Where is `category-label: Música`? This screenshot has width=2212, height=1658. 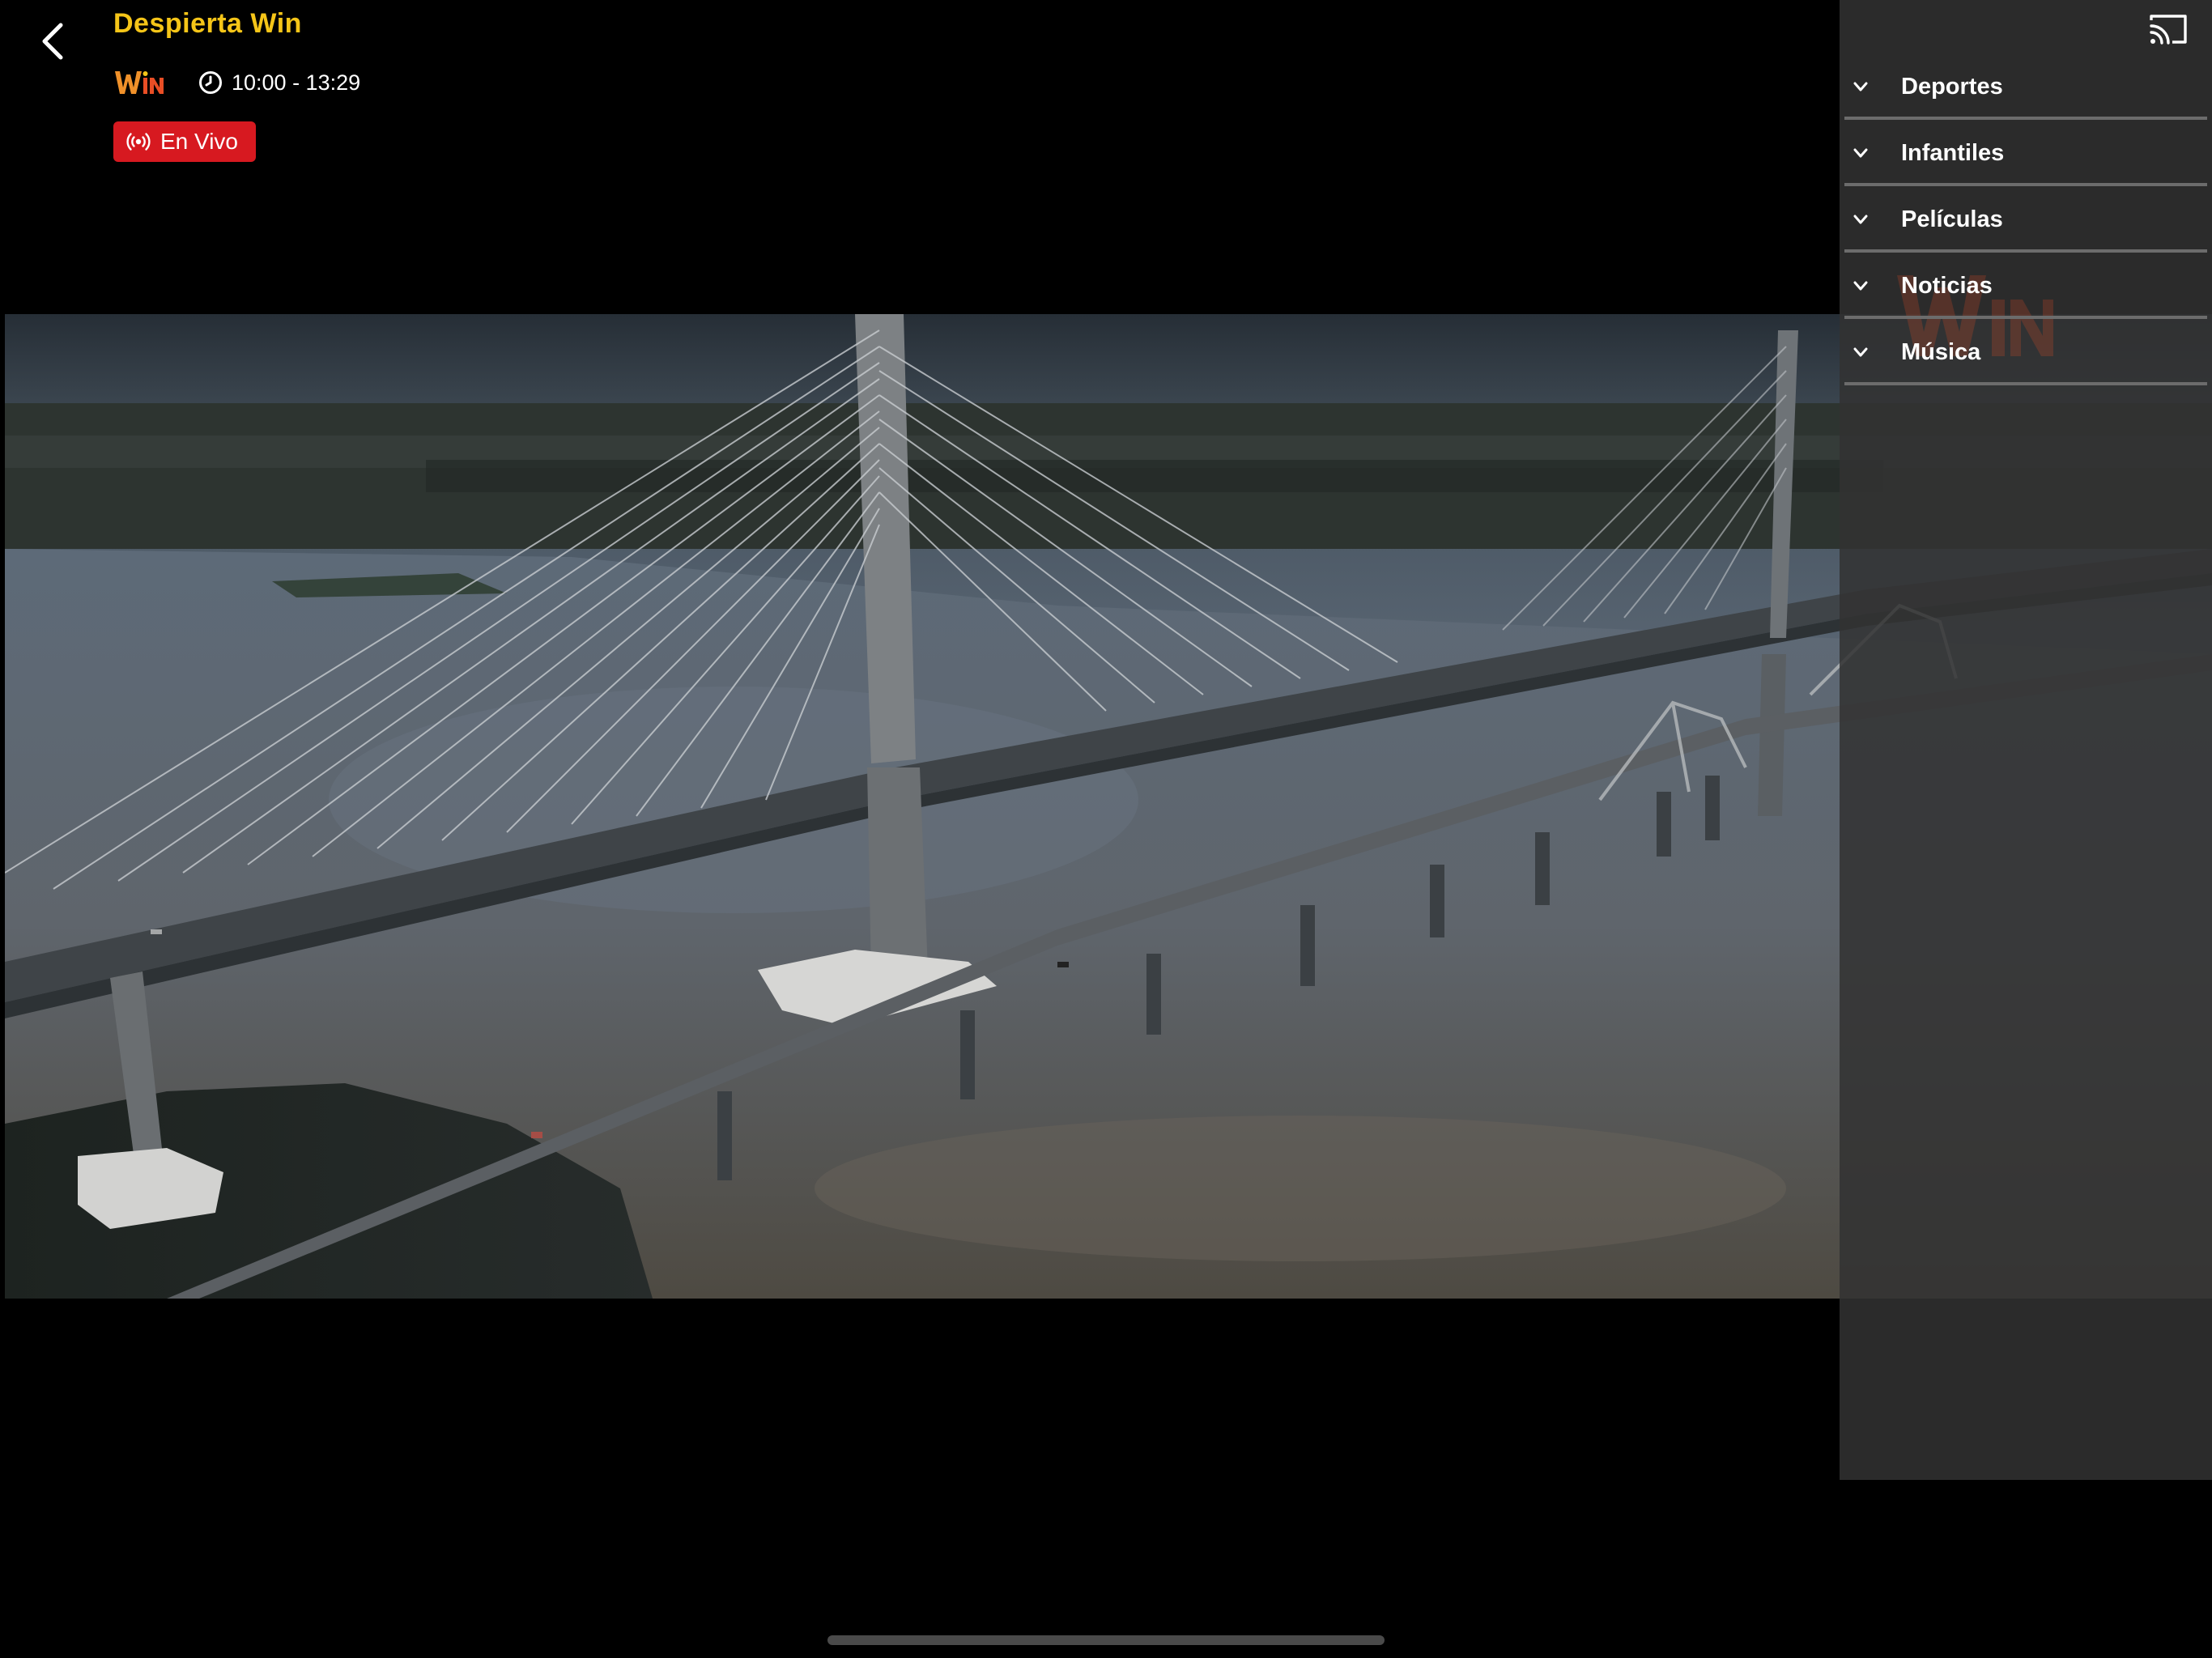 category-label: Música is located at coordinates (1941, 351).